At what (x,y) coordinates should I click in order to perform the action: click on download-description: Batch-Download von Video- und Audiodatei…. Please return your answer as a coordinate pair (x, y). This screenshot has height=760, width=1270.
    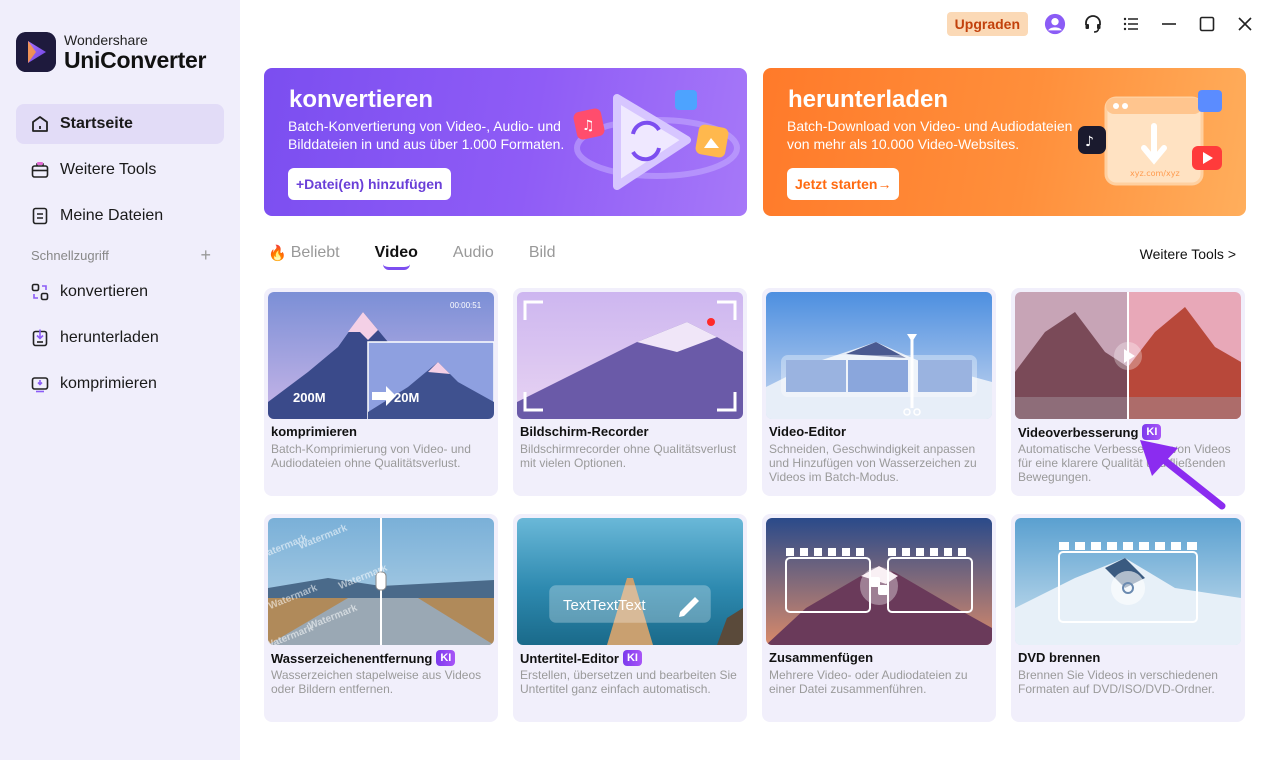
    Looking at the image, I should click on (930, 135).